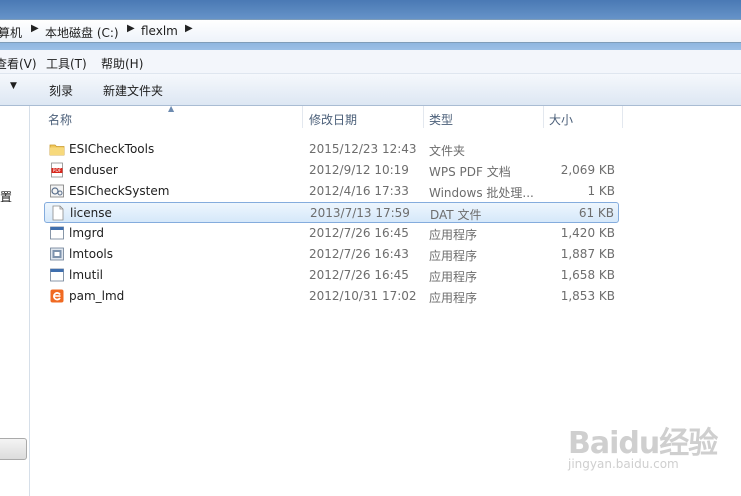 The height and width of the screenshot is (496, 741). What do you see at coordinates (447, 151) in the screenshot?
I see `file-type: 文件夹` at bounding box center [447, 151].